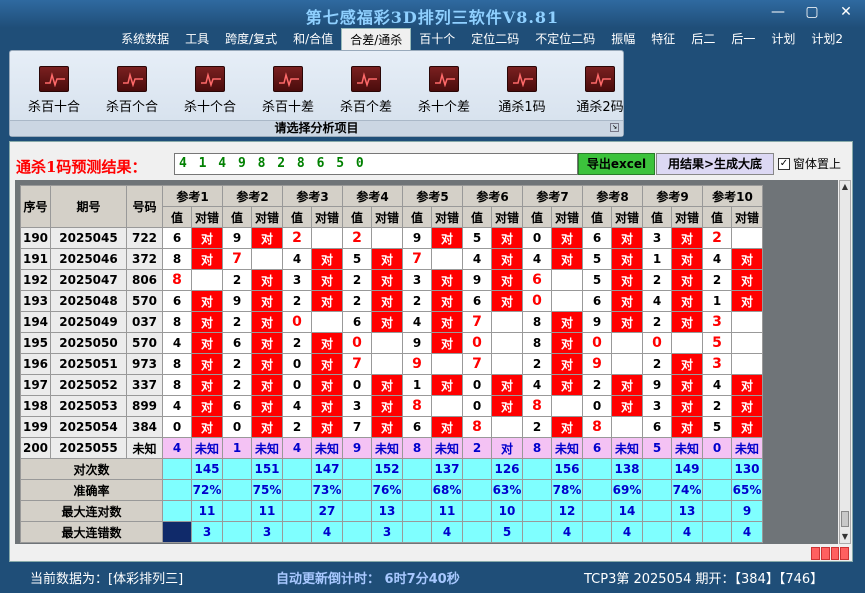  Describe the element at coordinates (444, 90) in the screenshot. I see `ribbon-button-6: 杀十个差` at that location.